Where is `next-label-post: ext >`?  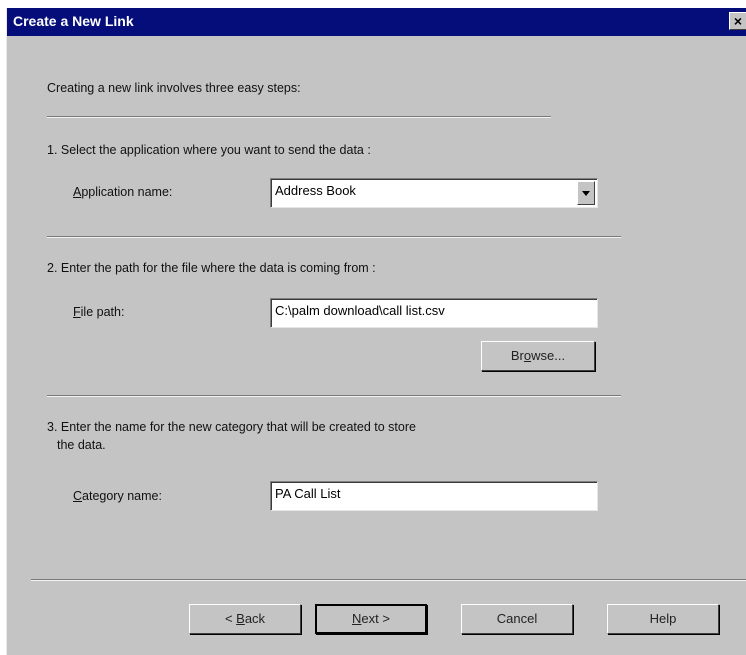 next-label-post: ext > is located at coordinates (375, 618).